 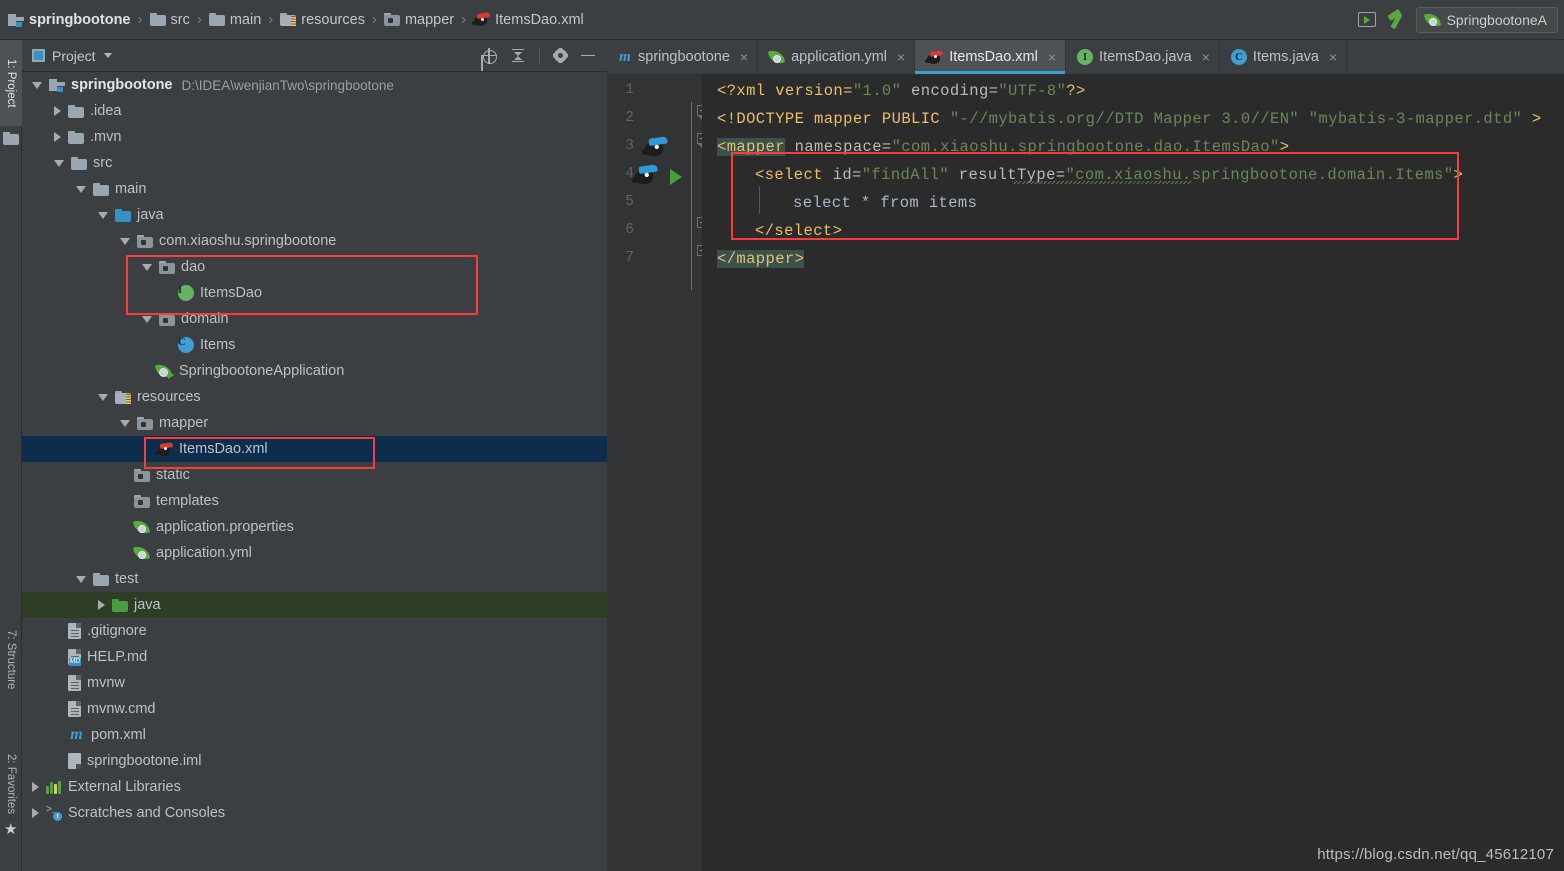 I want to click on tree-row-label: java, so click(x=150, y=215).